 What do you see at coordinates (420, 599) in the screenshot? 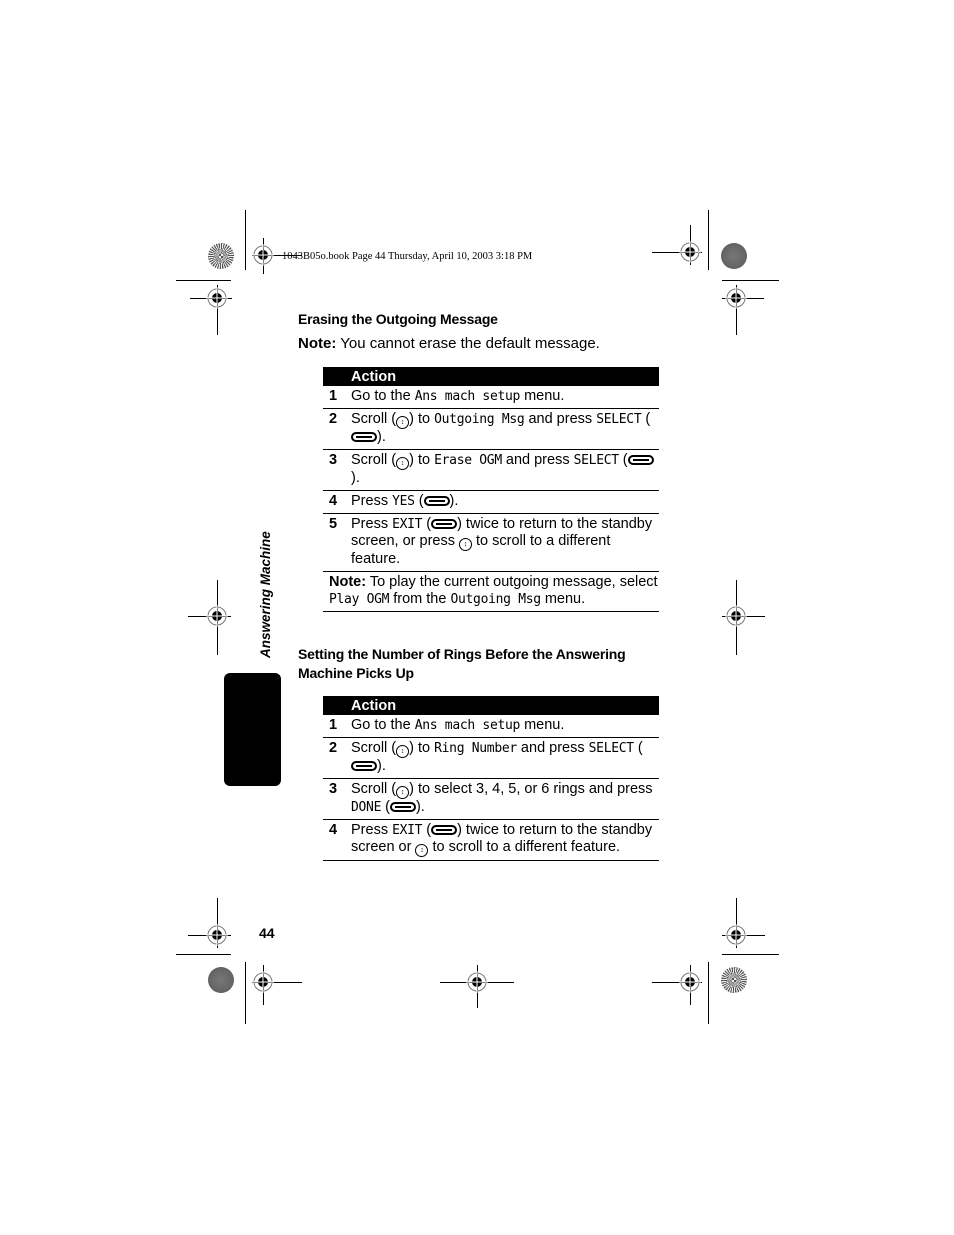
I see `step-text: from the` at bounding box center [420, 599].